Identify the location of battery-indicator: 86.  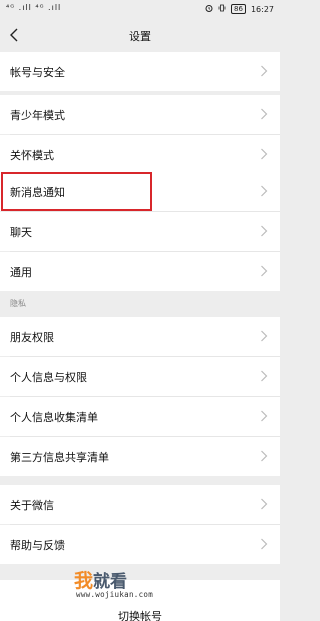
(238, 9).